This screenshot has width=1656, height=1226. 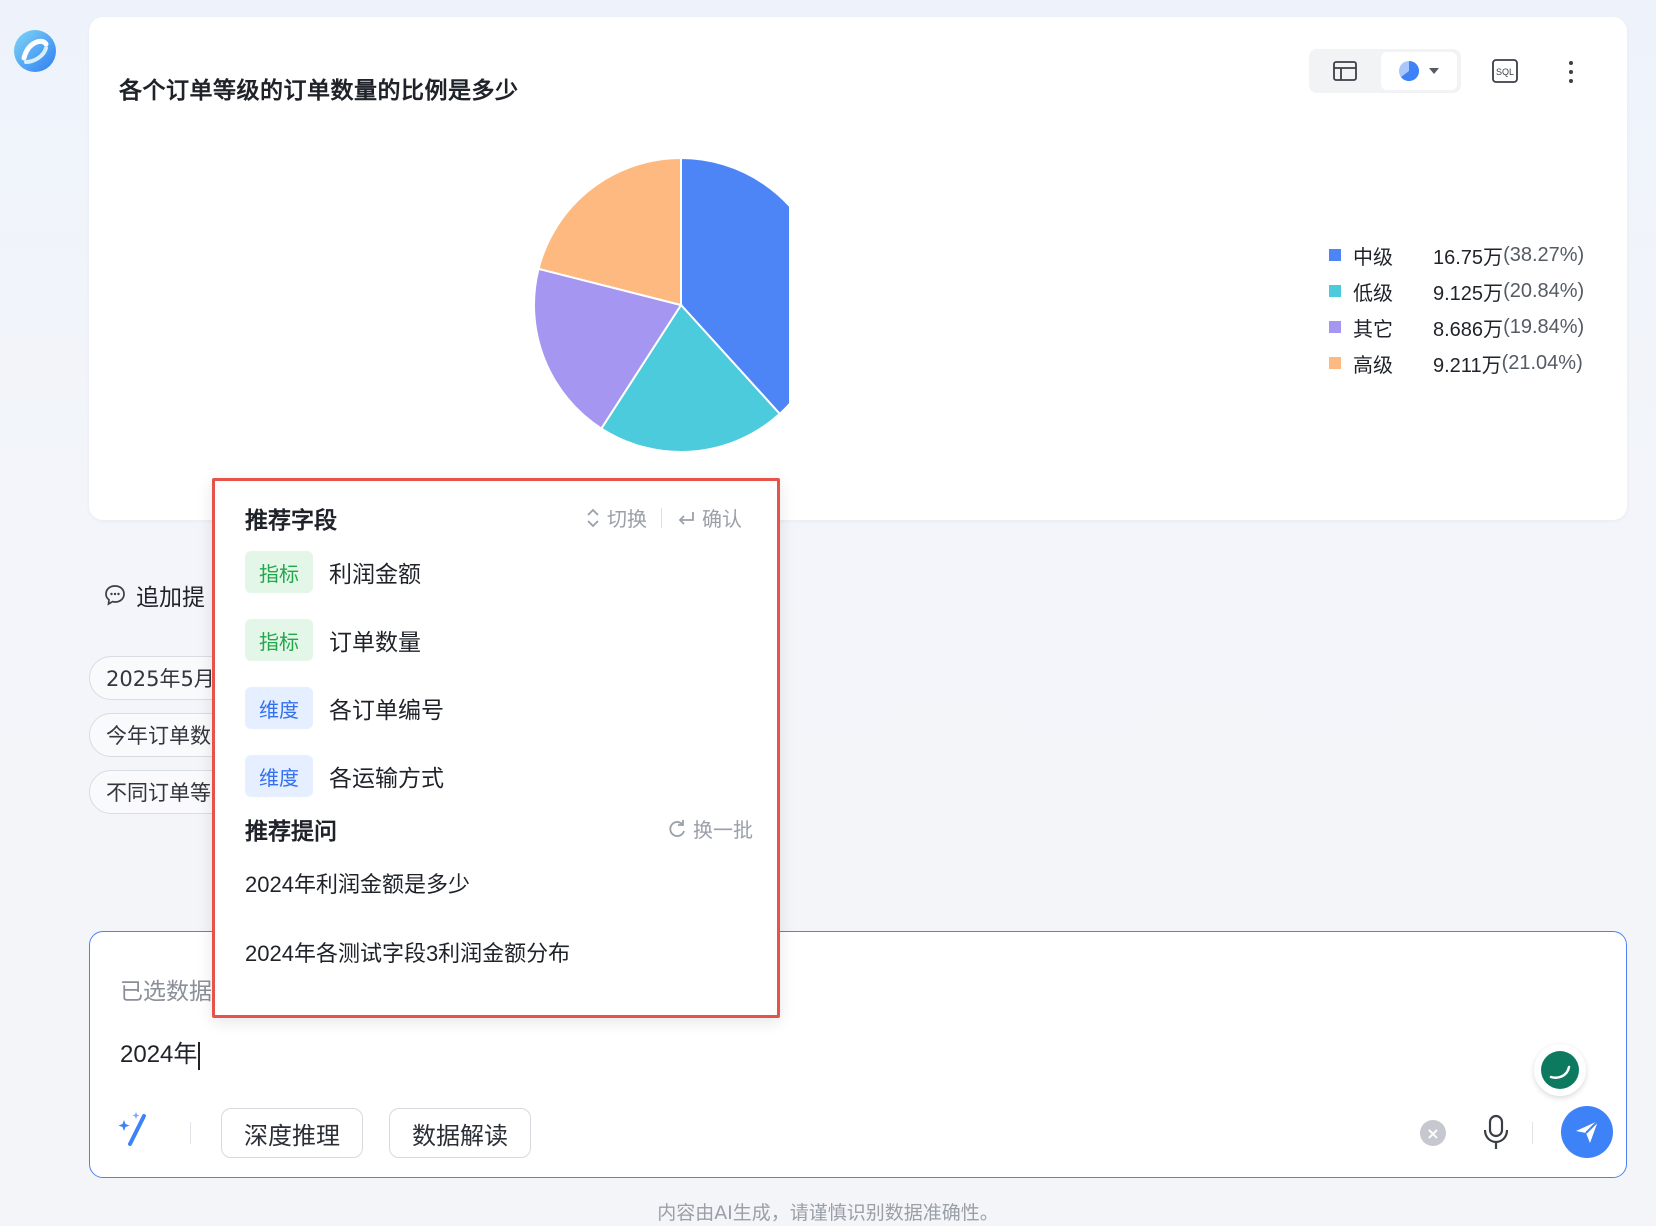 I want to click on legend-percent: (21.04%), so click(x=1542, y=362).